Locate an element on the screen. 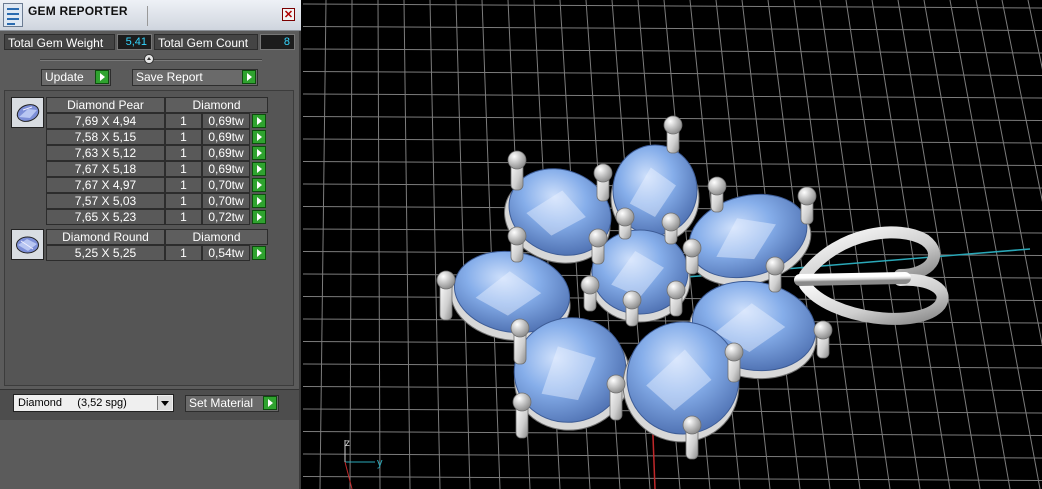 This screenshot has width=1042, height=489. gem-reporter-app-icon is located at coordinates (13, 15).